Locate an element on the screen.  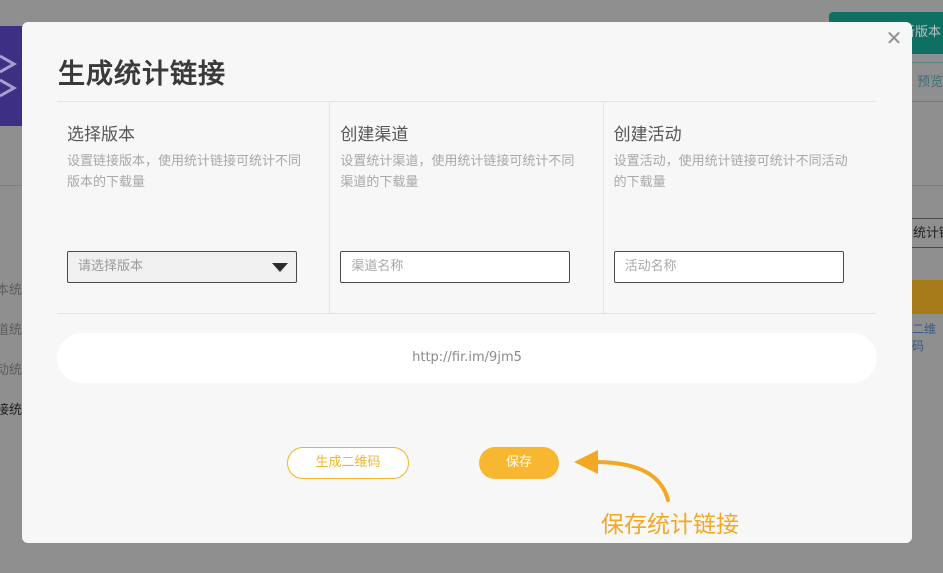
annotation-arrow-icon is located at coordinates (622, 476).